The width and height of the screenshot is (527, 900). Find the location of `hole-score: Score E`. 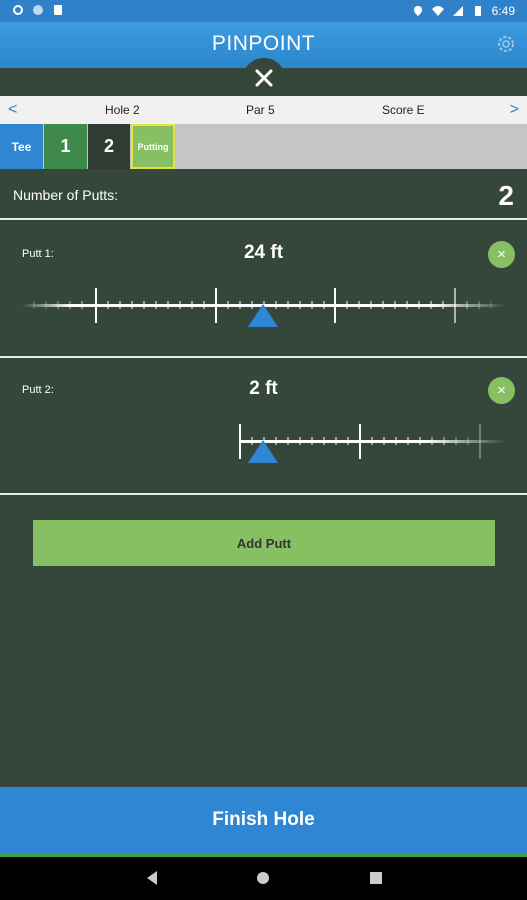

hole-score: Score E is located at coordinates (403, 110).